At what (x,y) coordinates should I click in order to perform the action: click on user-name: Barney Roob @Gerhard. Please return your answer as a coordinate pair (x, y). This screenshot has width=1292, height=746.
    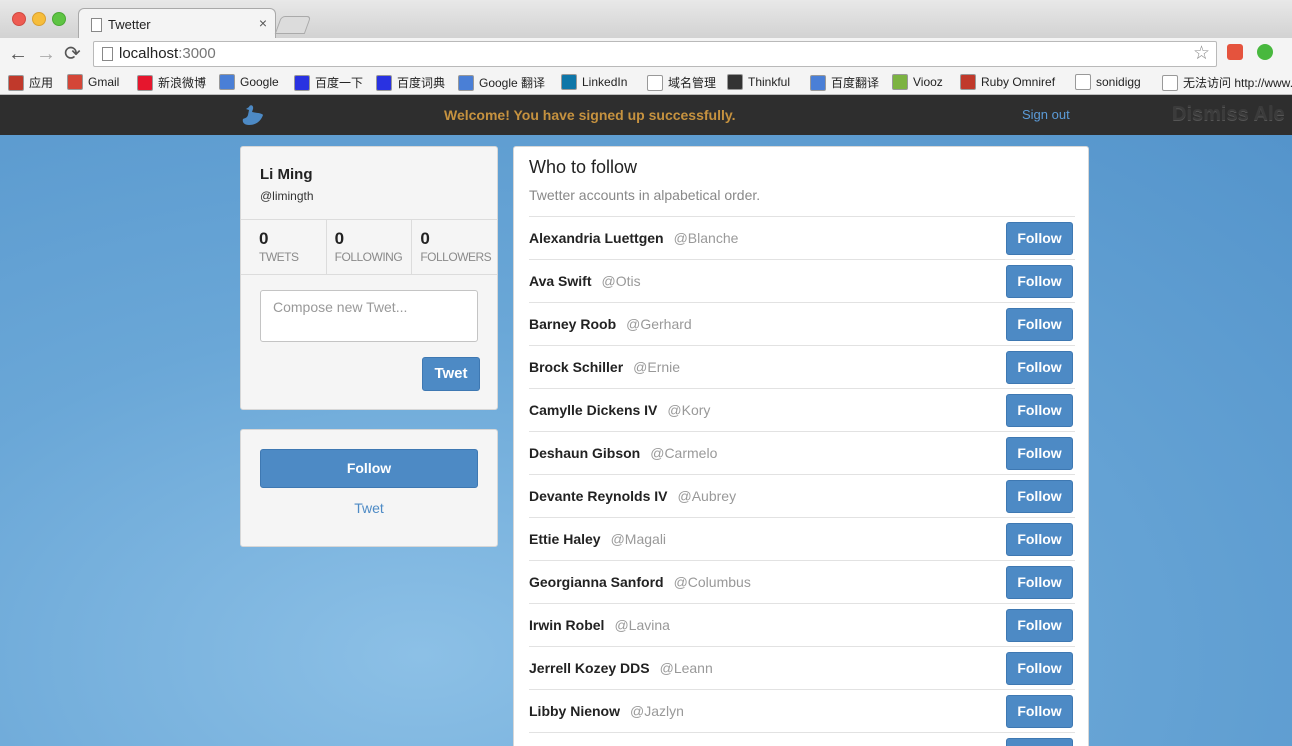
    Looking at the image, I should click on (610, 324).